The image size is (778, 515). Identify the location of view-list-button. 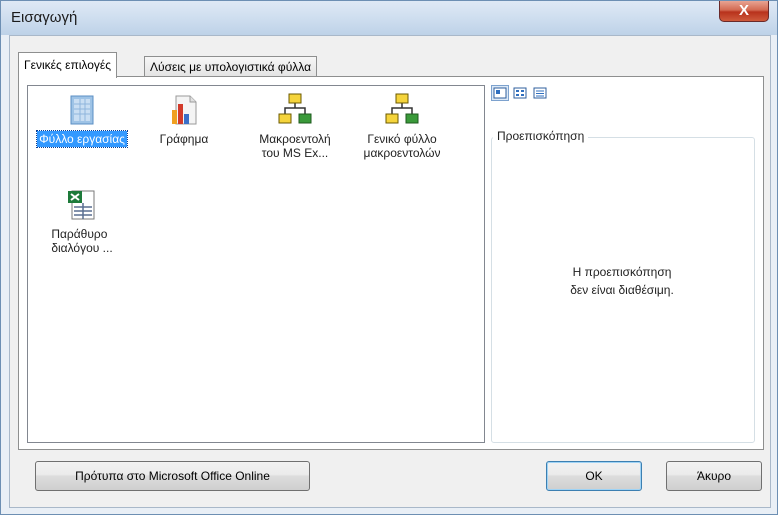
(520, 93).